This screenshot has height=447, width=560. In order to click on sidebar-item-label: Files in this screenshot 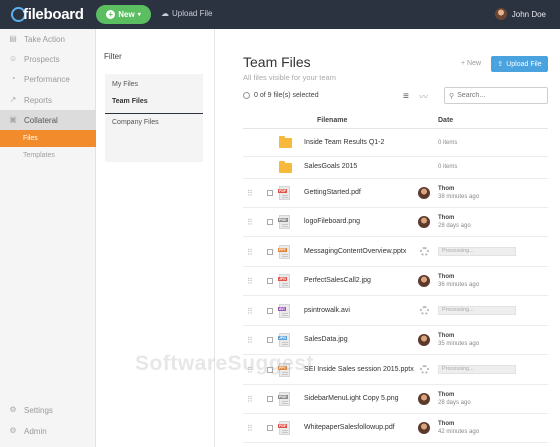, I will do `click(30, 138)`.